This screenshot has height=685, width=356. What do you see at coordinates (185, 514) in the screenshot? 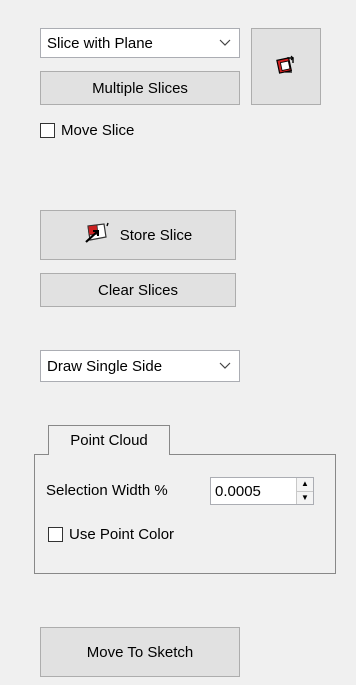
I see `point-cloud-group` at bounding box center [185, 514].